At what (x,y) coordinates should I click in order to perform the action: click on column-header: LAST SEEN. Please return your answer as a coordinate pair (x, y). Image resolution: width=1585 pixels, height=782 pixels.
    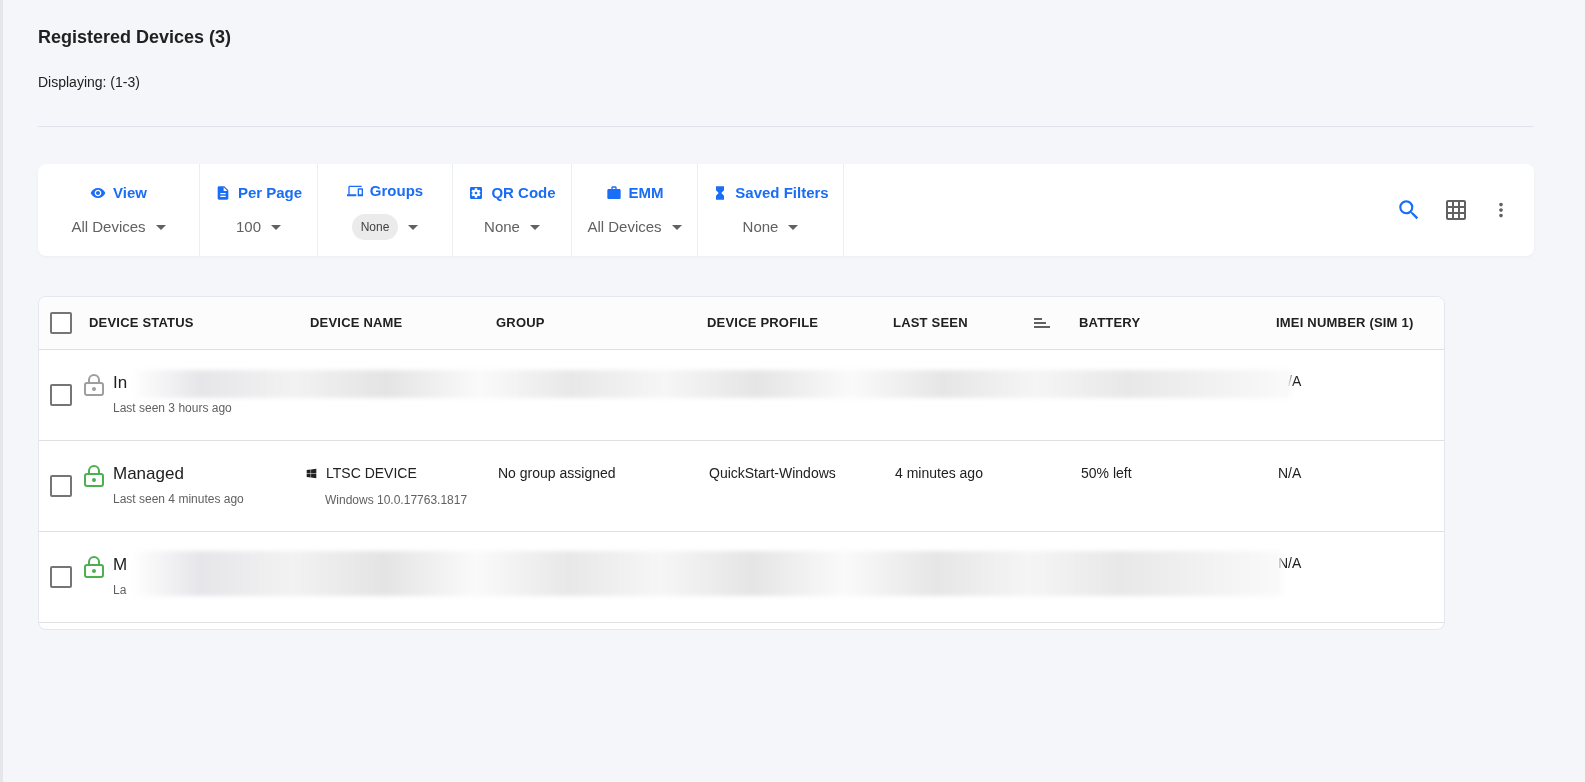
    Looking at the image, I should click on (931, 323).